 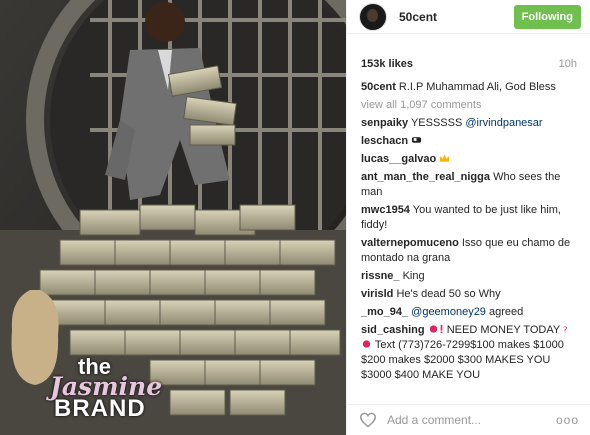 What do you see at coordinates (448, 312) in the screenshot?
I see `mention-link: @geemoney29` at bounding box center [448, 312].